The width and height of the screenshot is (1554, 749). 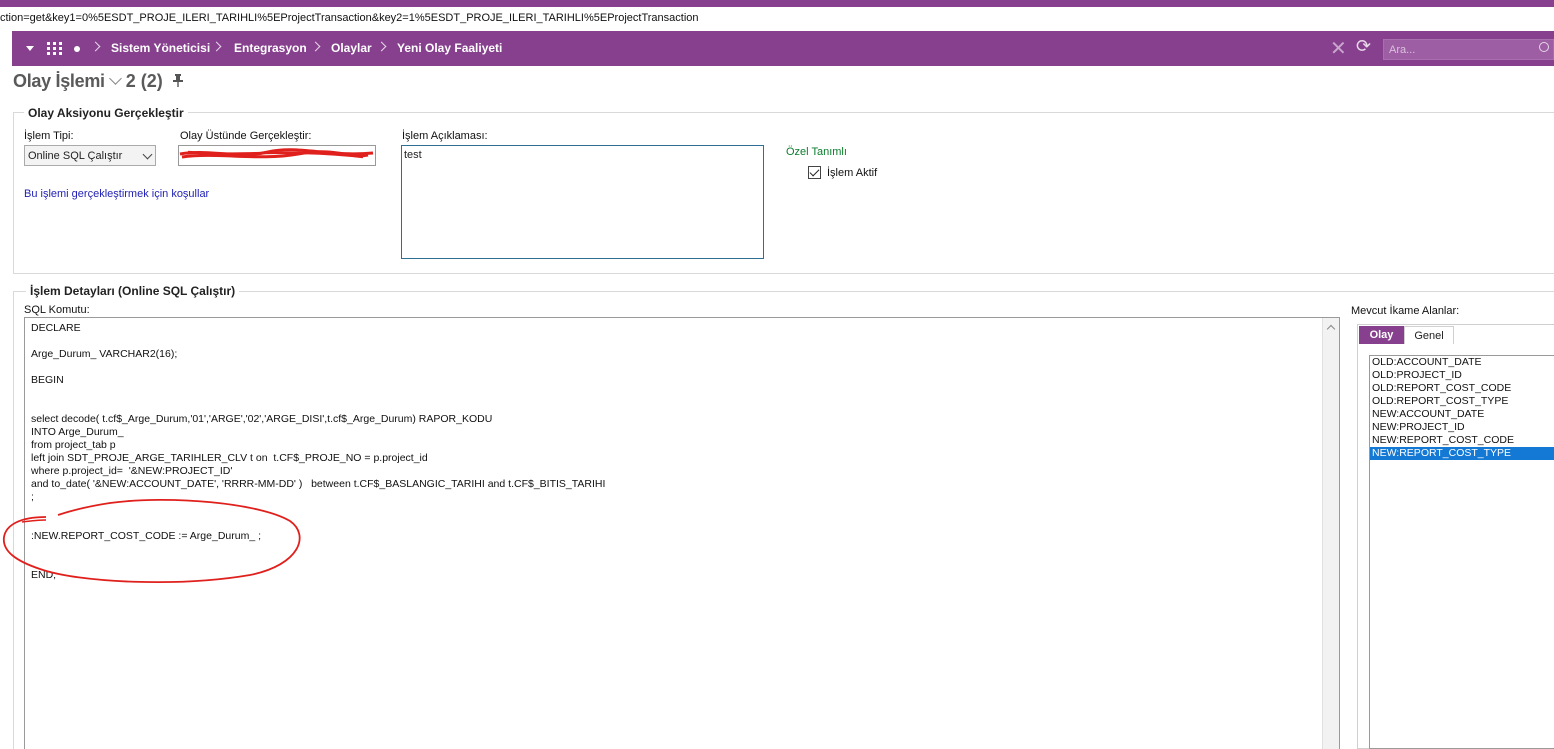 I want to click on redaction-scribble, so click(x=276, y=153).